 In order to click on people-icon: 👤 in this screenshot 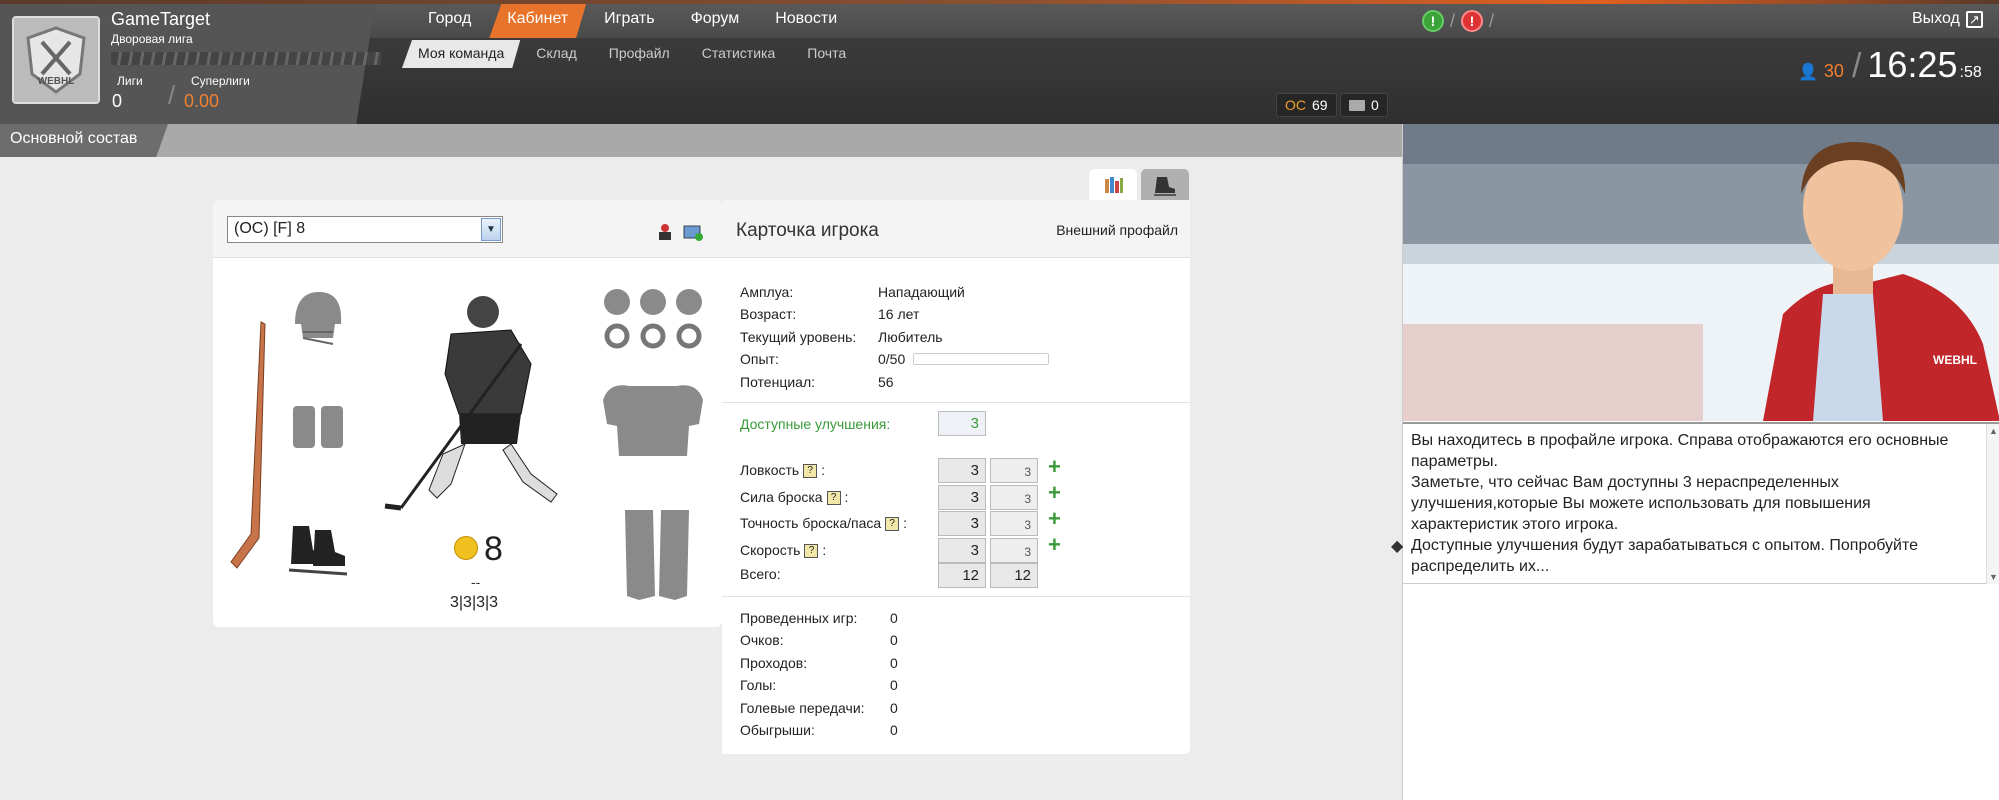, I will do `click(1808, 72)`.